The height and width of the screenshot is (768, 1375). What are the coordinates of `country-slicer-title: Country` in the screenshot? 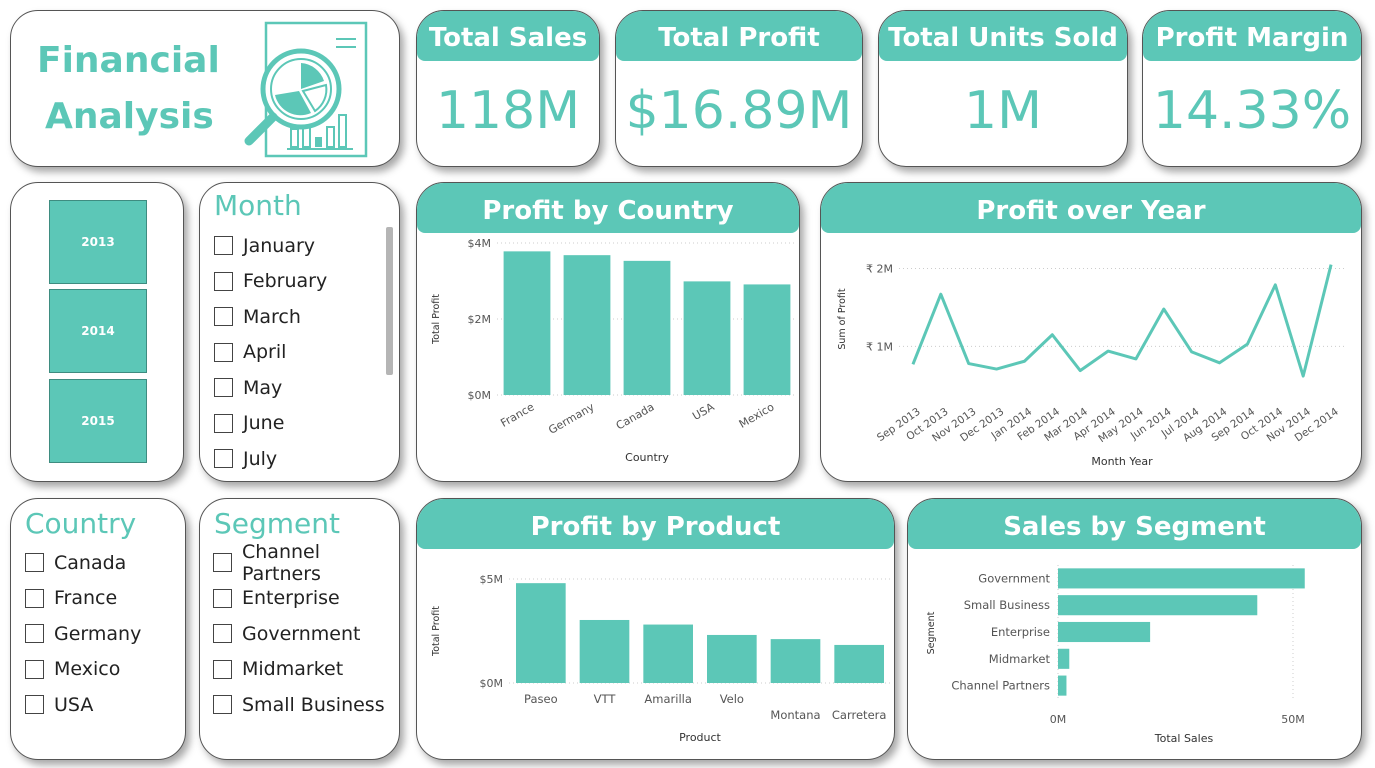 It's located at (81, 523).